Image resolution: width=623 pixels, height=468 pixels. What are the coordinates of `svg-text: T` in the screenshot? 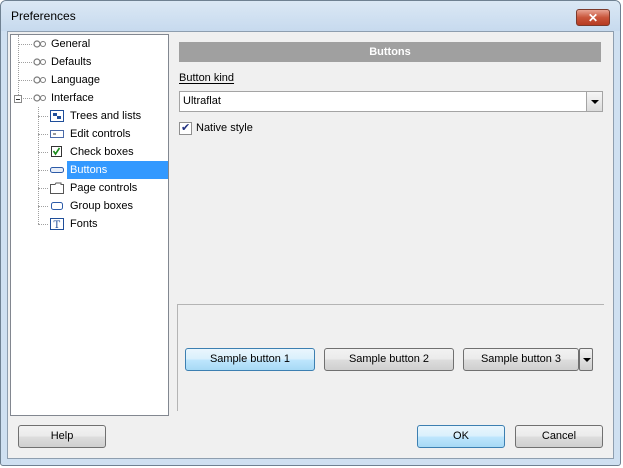 It's located at (57, 225).